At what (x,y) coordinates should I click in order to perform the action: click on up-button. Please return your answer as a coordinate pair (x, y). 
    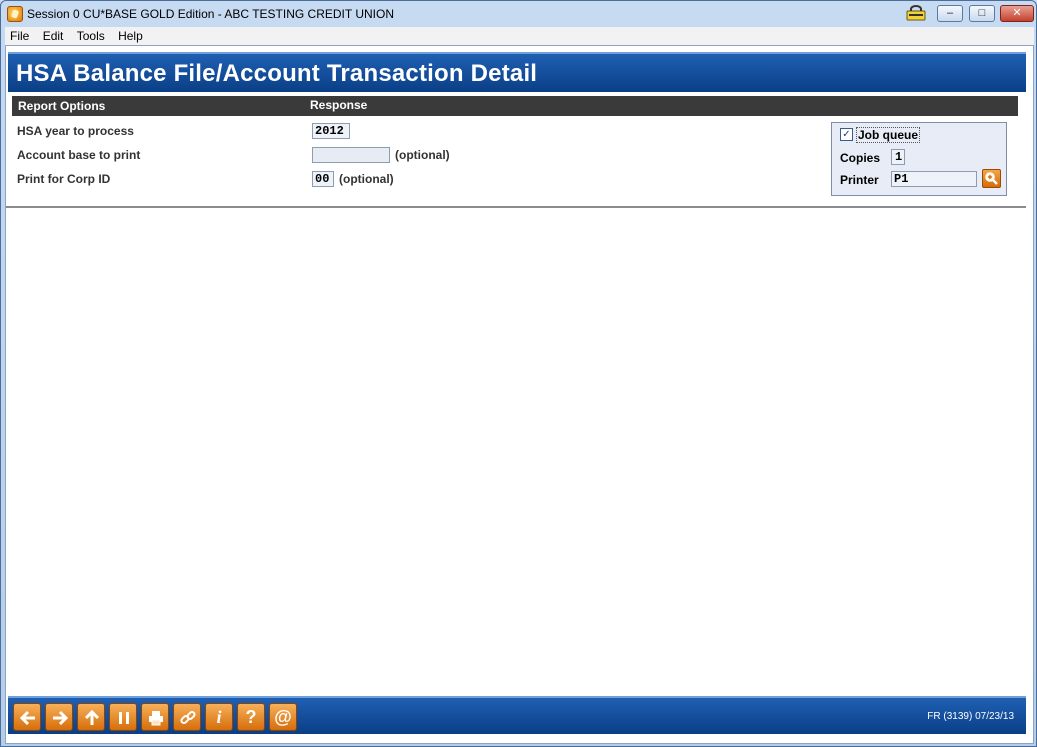
    Looking at the image, I should click on (91, 717).